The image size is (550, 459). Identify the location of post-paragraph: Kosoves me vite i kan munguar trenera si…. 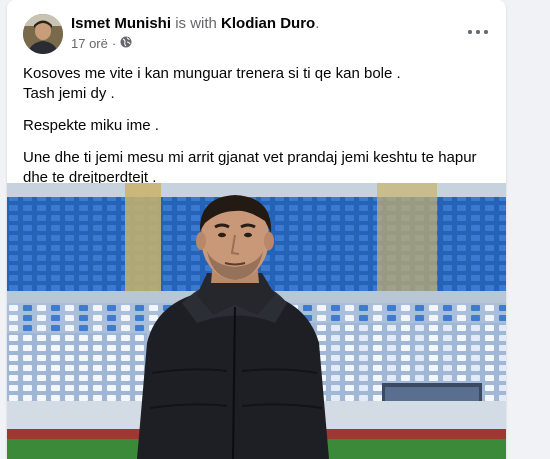
(258, 84).